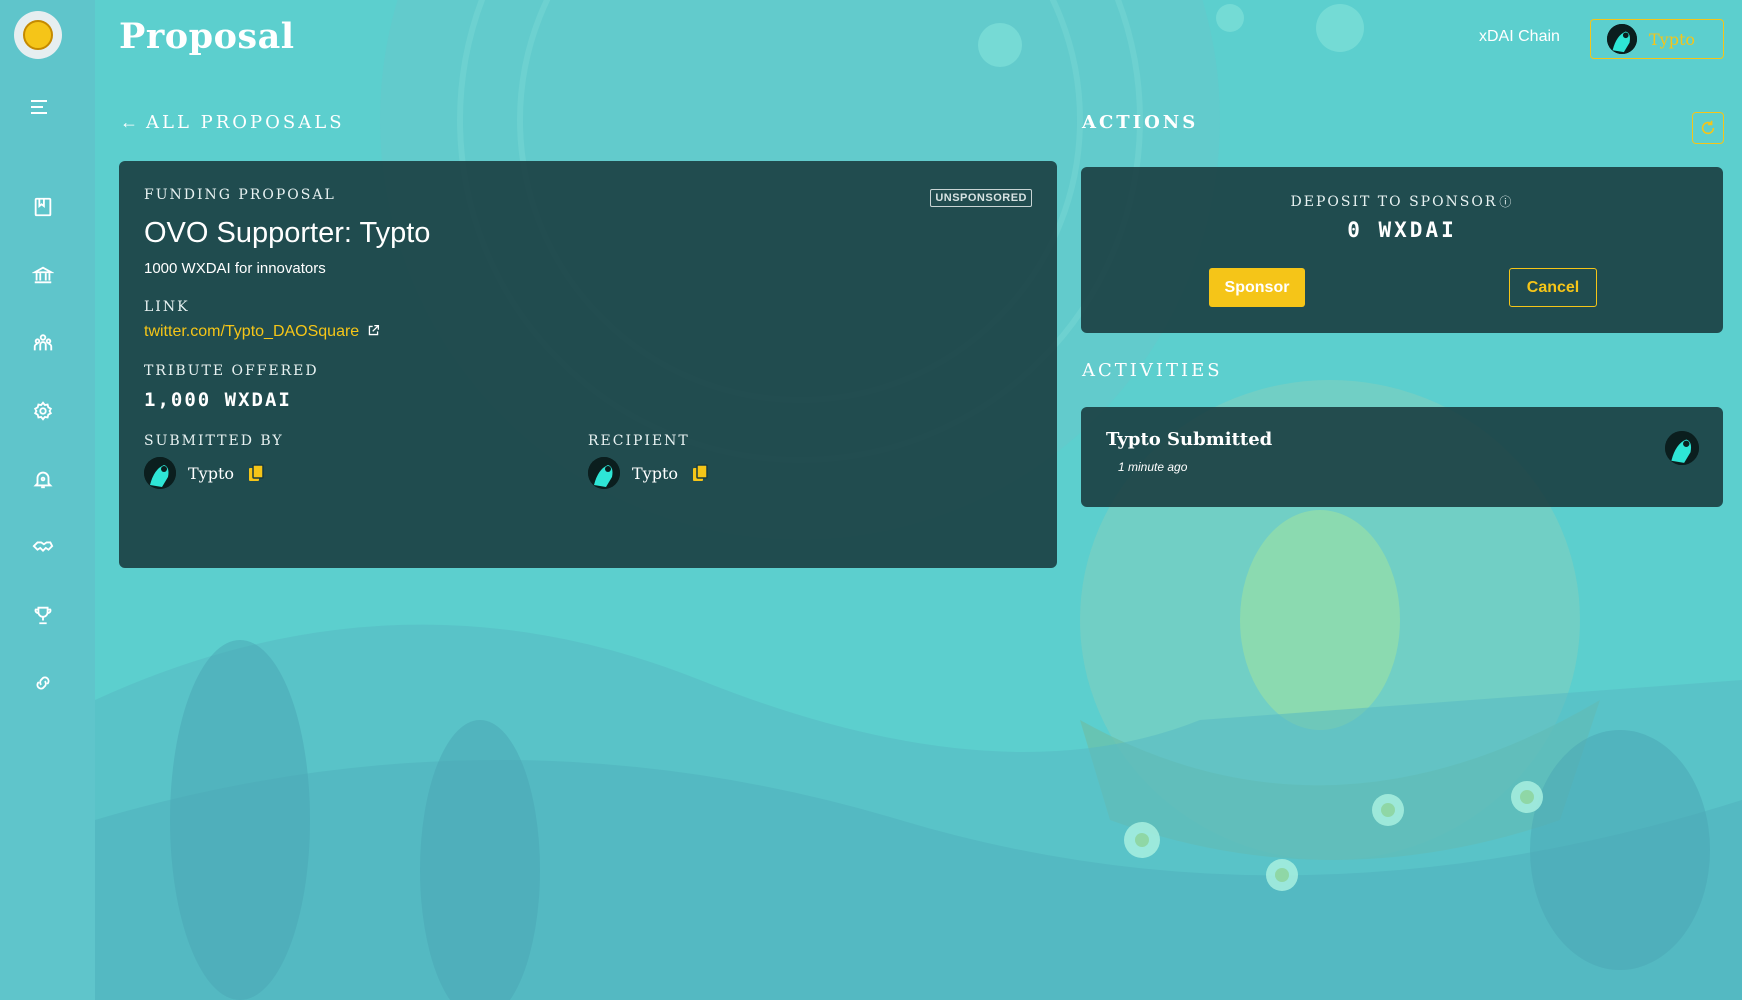  Describe the element at coordinates (39, 107) in the screenshot. I see `menu-icon` at that location.